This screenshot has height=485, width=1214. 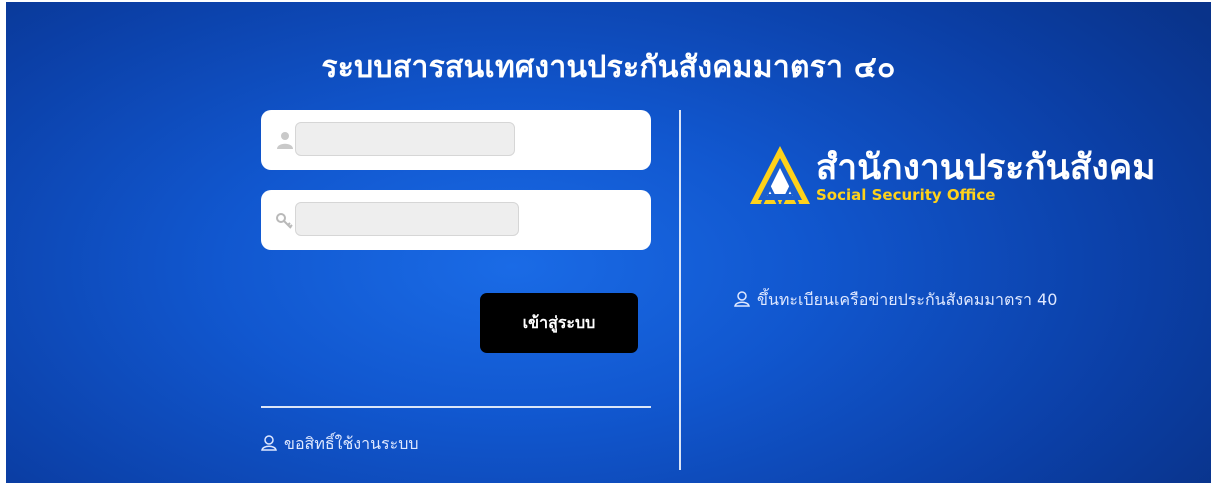 I want to click on register-network-label: ขึ้นทะเบียนเครือข่ายประกันสังคมมาตรา 40, so click(x=907, y=299).